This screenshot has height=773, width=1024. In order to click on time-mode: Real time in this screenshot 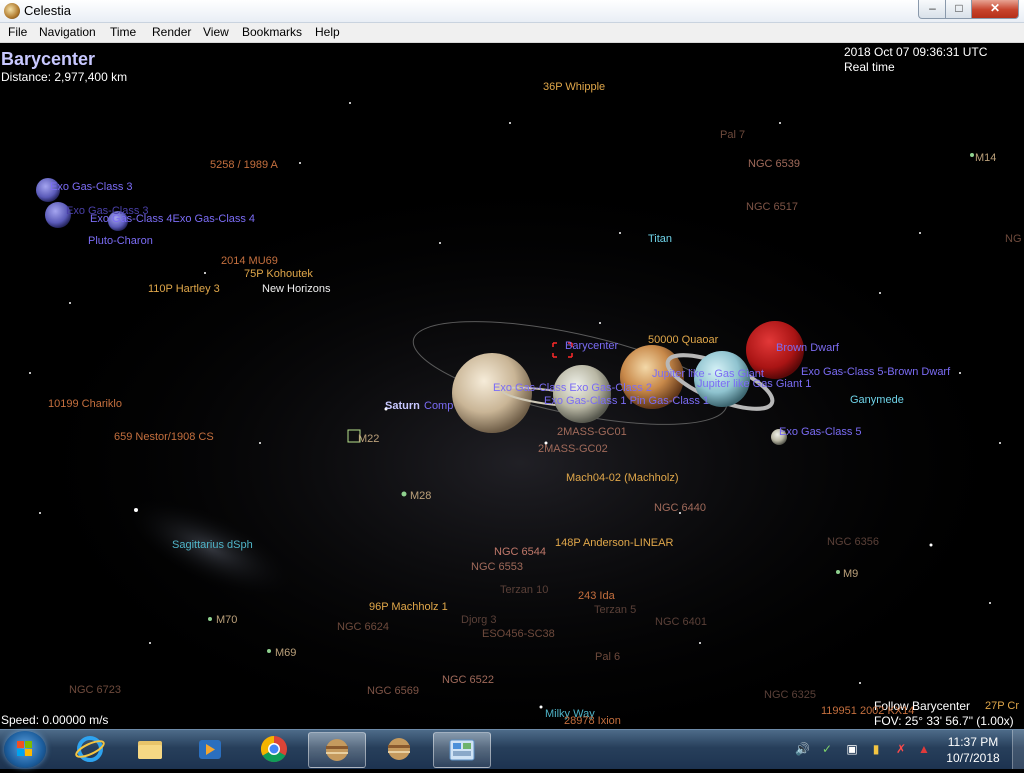, I will do `click(869, 67)`.